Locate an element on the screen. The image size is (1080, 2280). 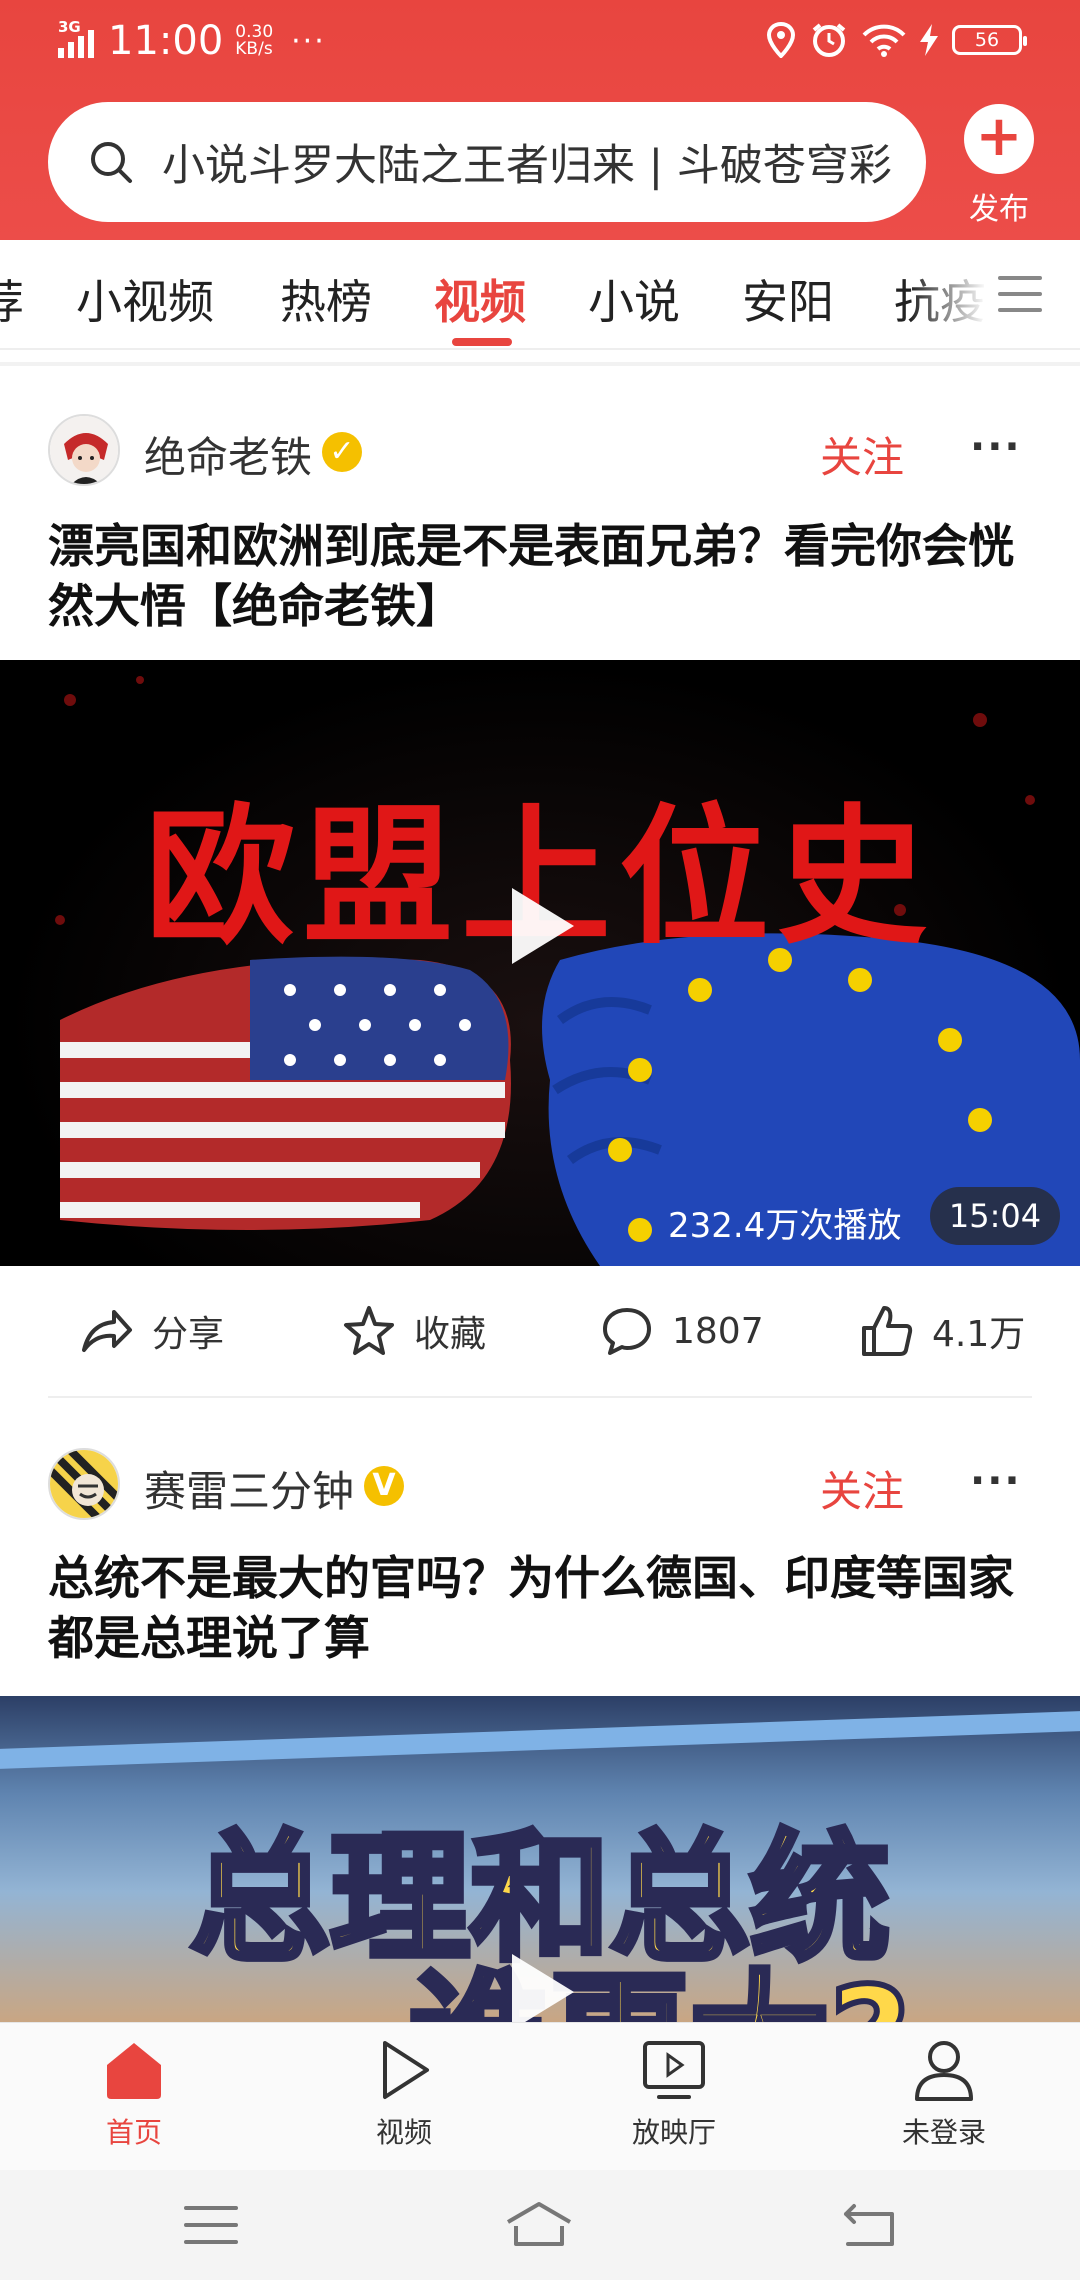
publish-label: 发布 is located at coordinates (999, 209).